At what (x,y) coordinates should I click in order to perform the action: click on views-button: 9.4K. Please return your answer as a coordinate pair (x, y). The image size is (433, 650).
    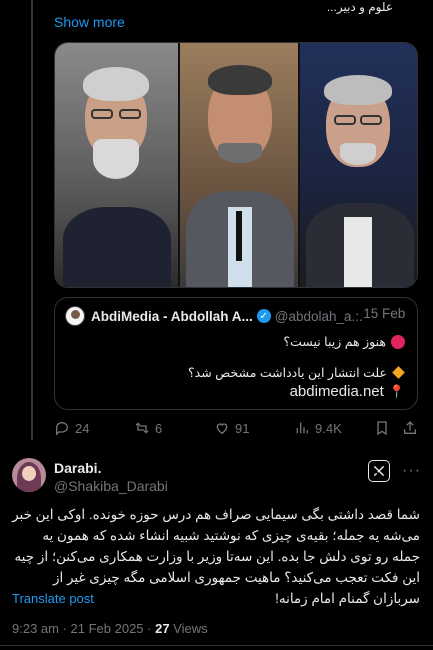
    Looking at the image, I should click on (318, 428).